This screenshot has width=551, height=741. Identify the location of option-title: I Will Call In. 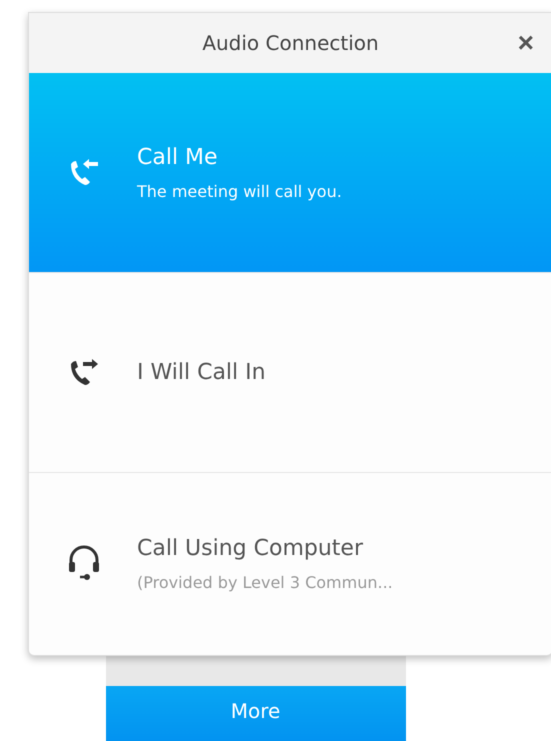
(201, 372).